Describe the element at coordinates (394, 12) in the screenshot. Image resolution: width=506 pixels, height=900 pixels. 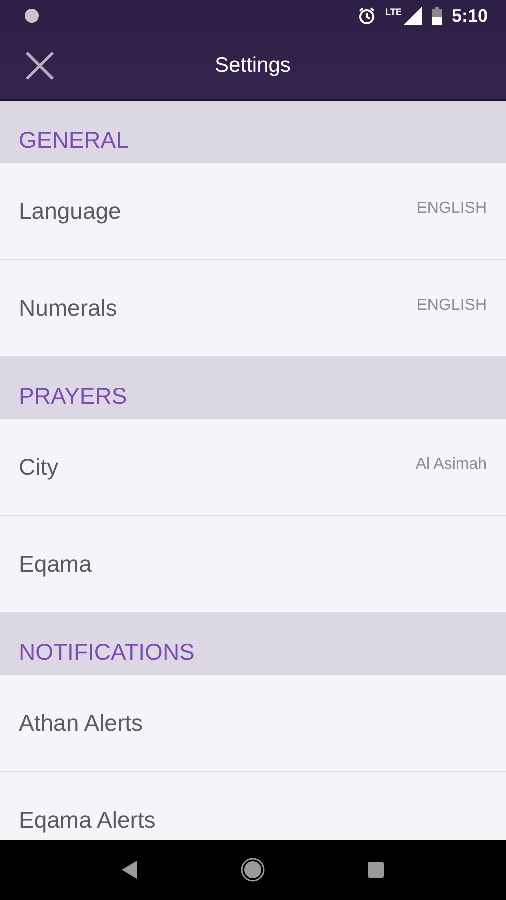
I see `network-type-label: LTE` at that location.